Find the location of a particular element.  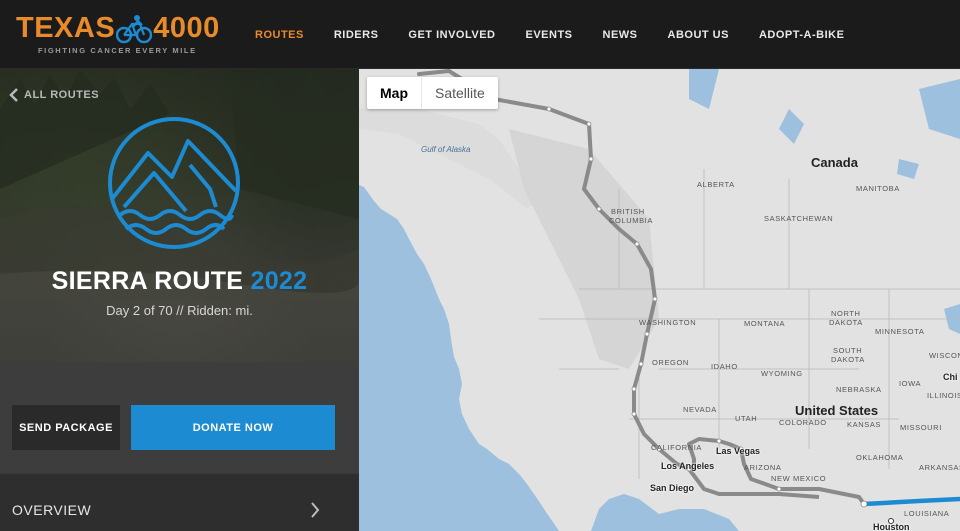

logo-wordmark: TEXAS 4000 is located at coordinates (118, 28).